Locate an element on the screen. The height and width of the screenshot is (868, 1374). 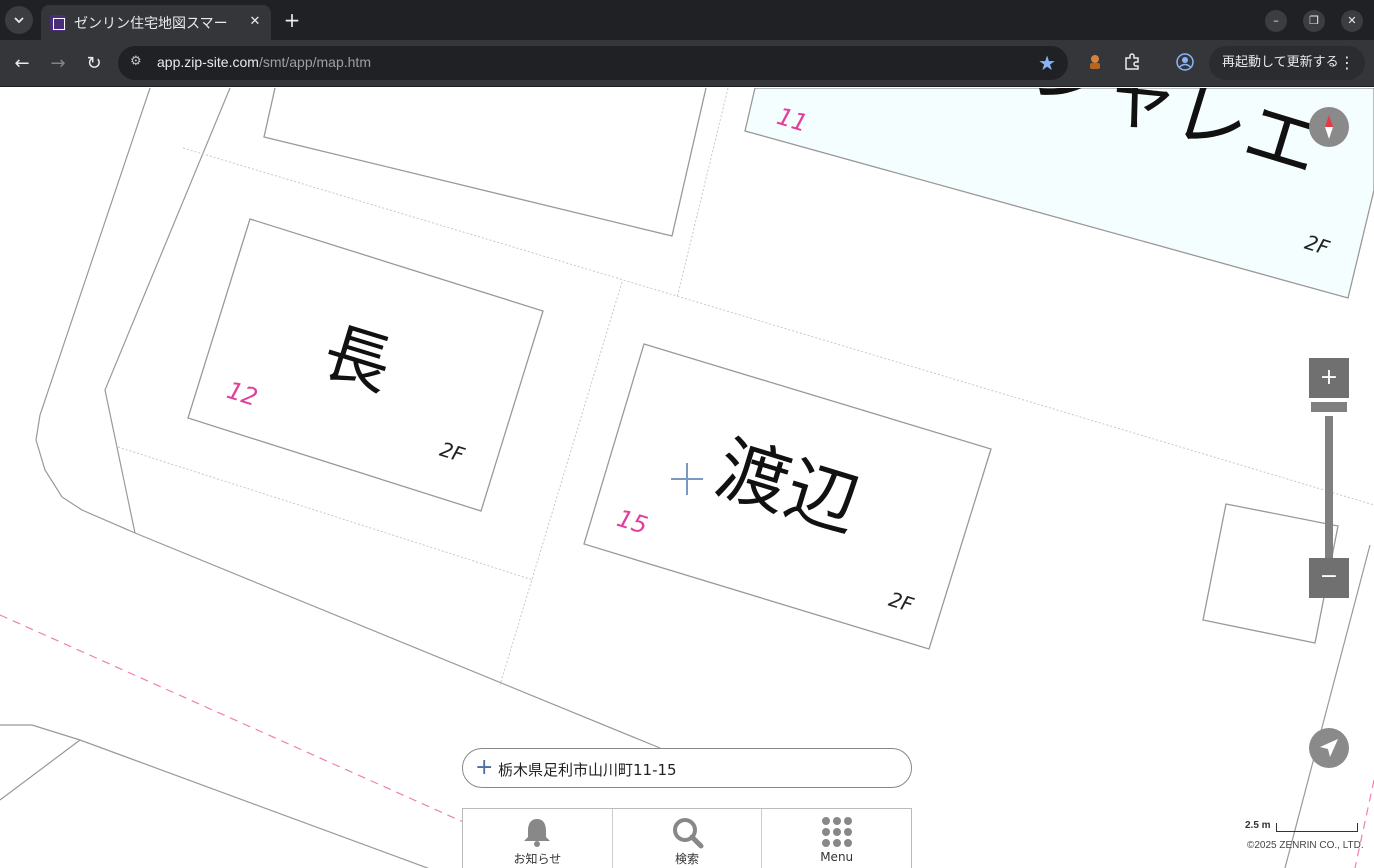
current-location-button is located at coordinates (1329, 748).